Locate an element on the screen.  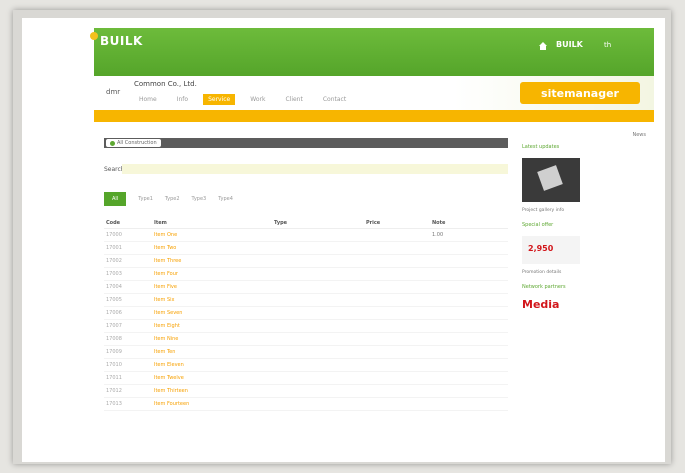
row-item: Item One is located at coordinates (212, 235).